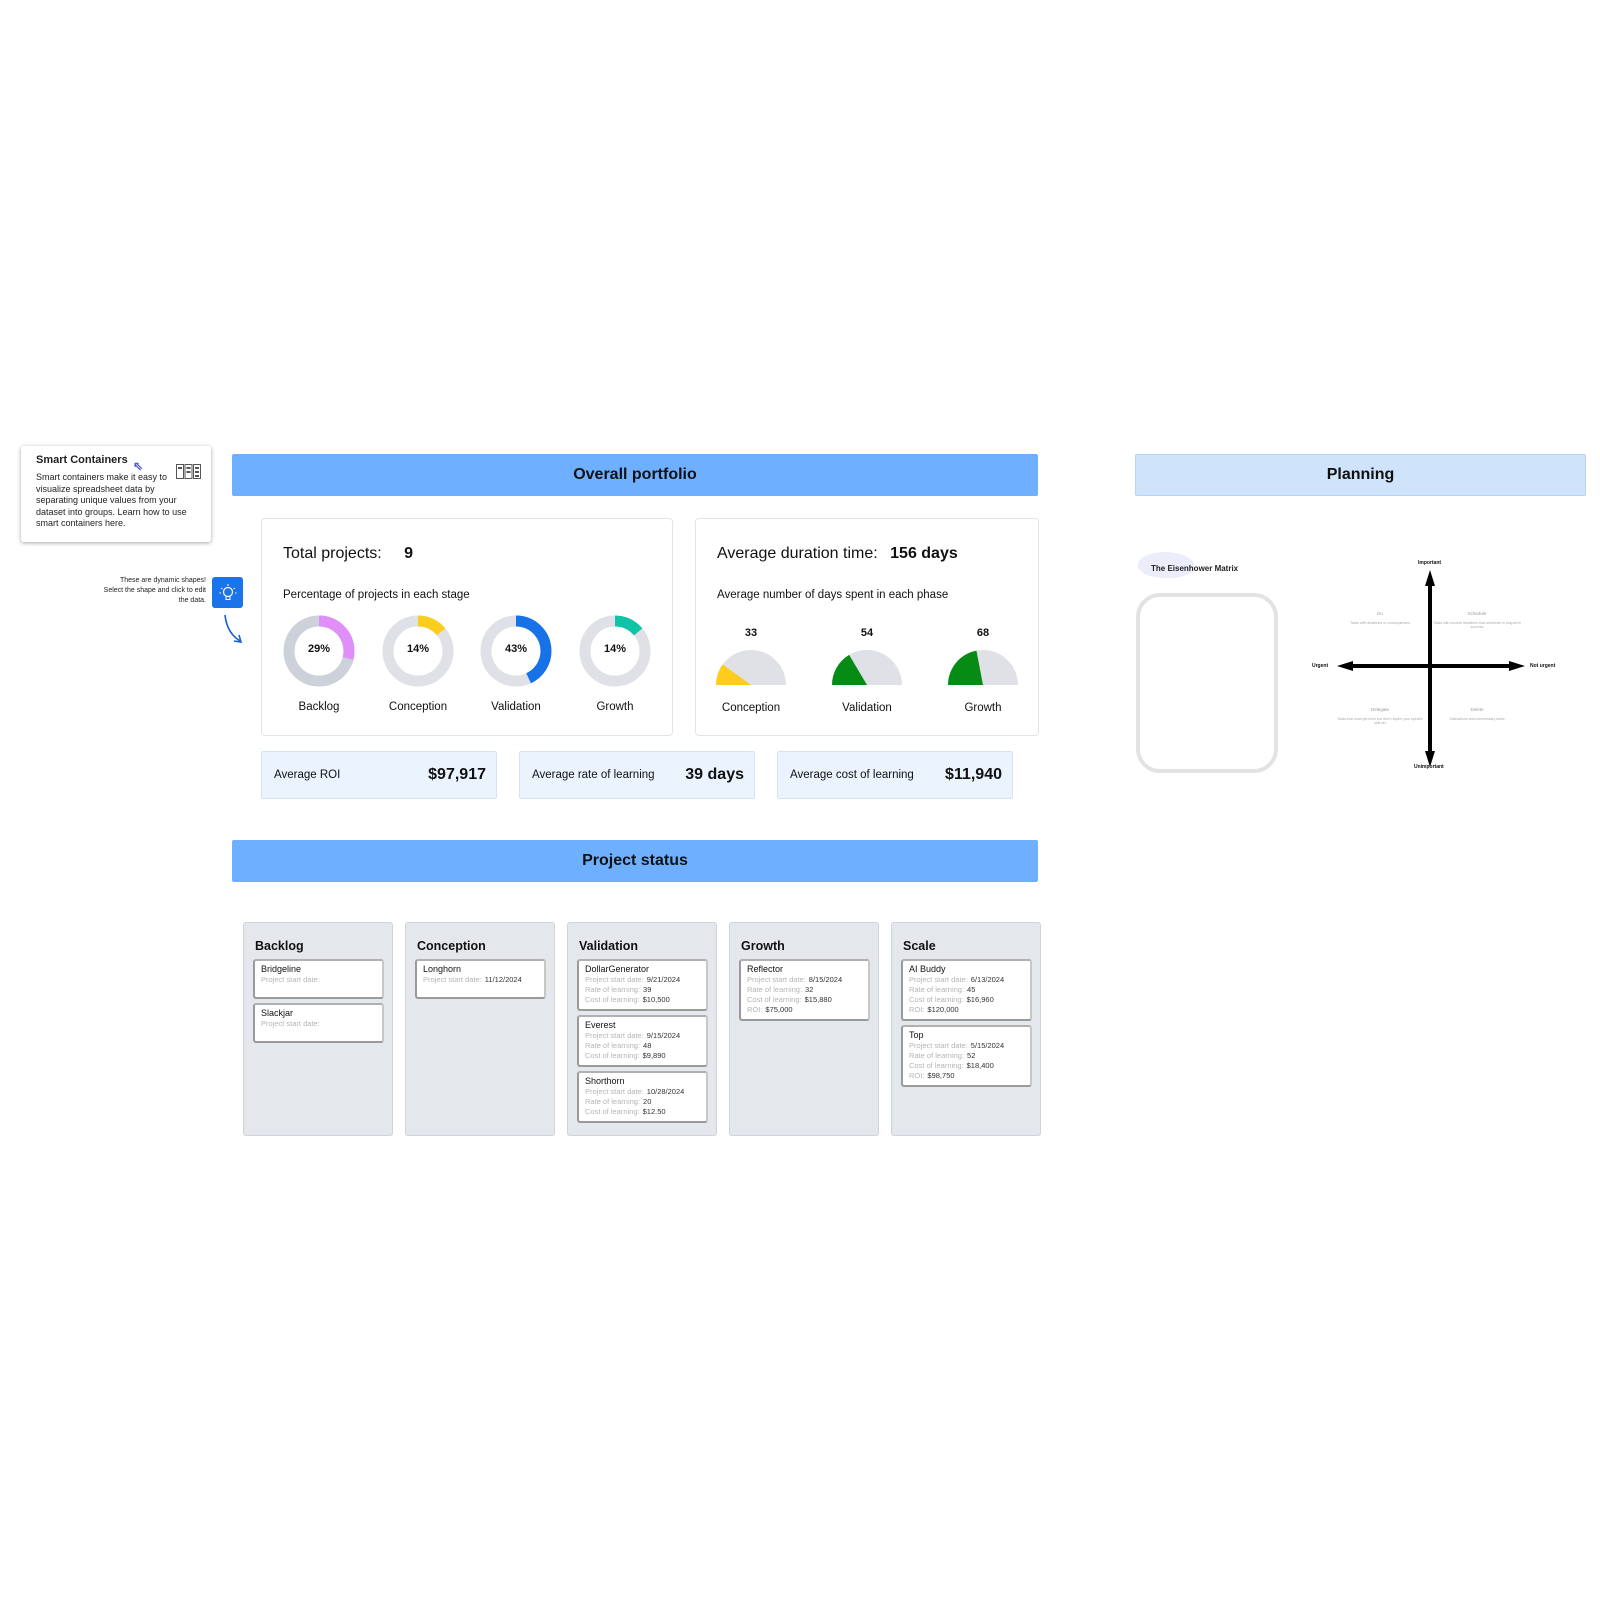  I want to click on project-field: ROI: $98,750, so click(966, 1076).